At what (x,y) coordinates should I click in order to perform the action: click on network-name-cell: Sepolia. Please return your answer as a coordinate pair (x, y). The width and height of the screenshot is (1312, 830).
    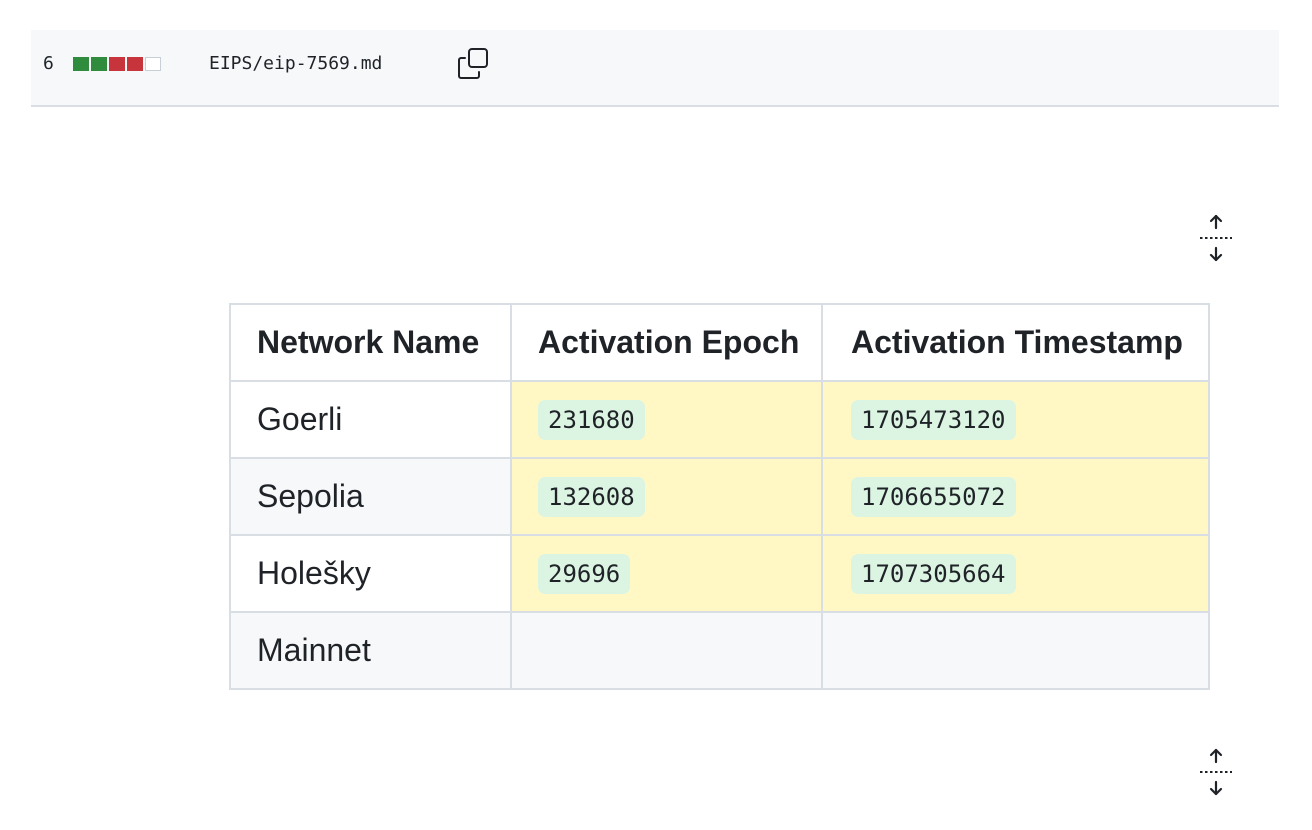
    Looking at the image, I should click on (370, 496).